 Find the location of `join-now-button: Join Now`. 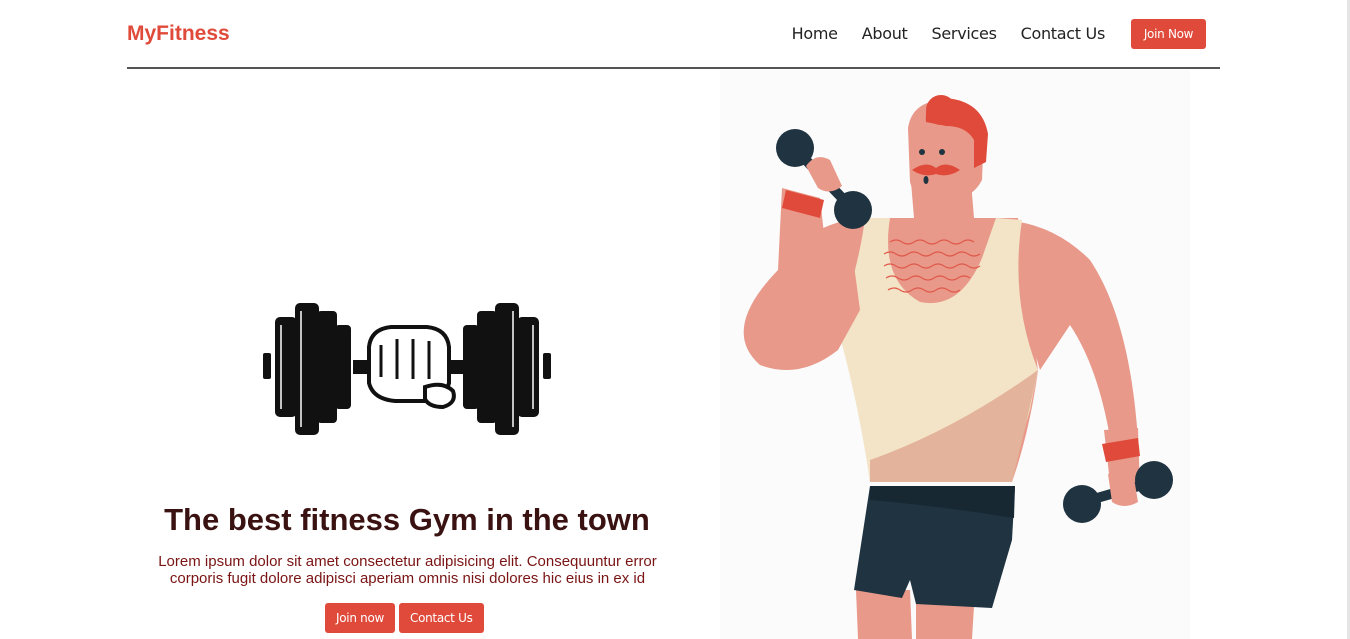

join-now-button: Join Now is located at coordinates (1168, 34).